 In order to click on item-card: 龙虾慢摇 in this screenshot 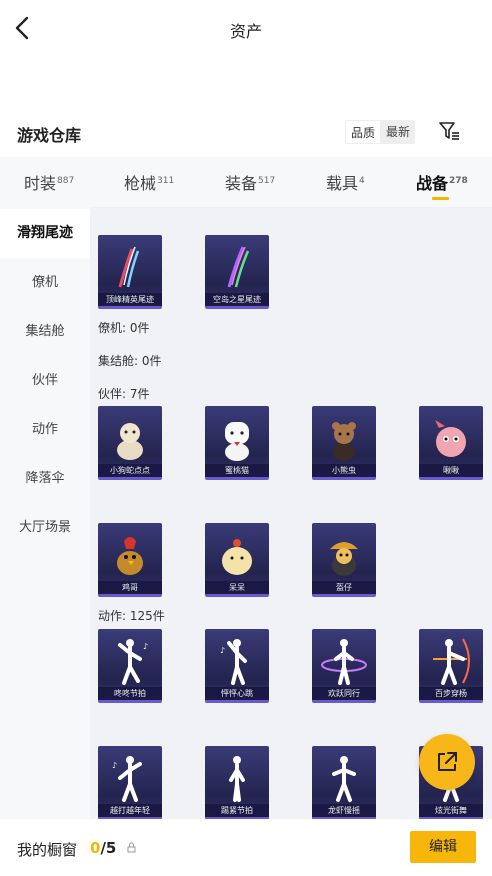, I will do `click(344, 782)`.